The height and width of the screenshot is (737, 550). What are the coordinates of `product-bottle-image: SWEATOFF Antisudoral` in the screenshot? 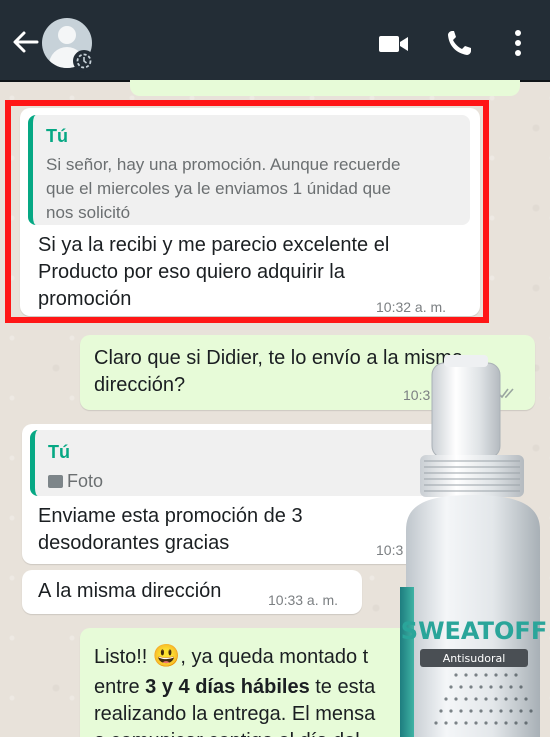 It's located at (473, 546).